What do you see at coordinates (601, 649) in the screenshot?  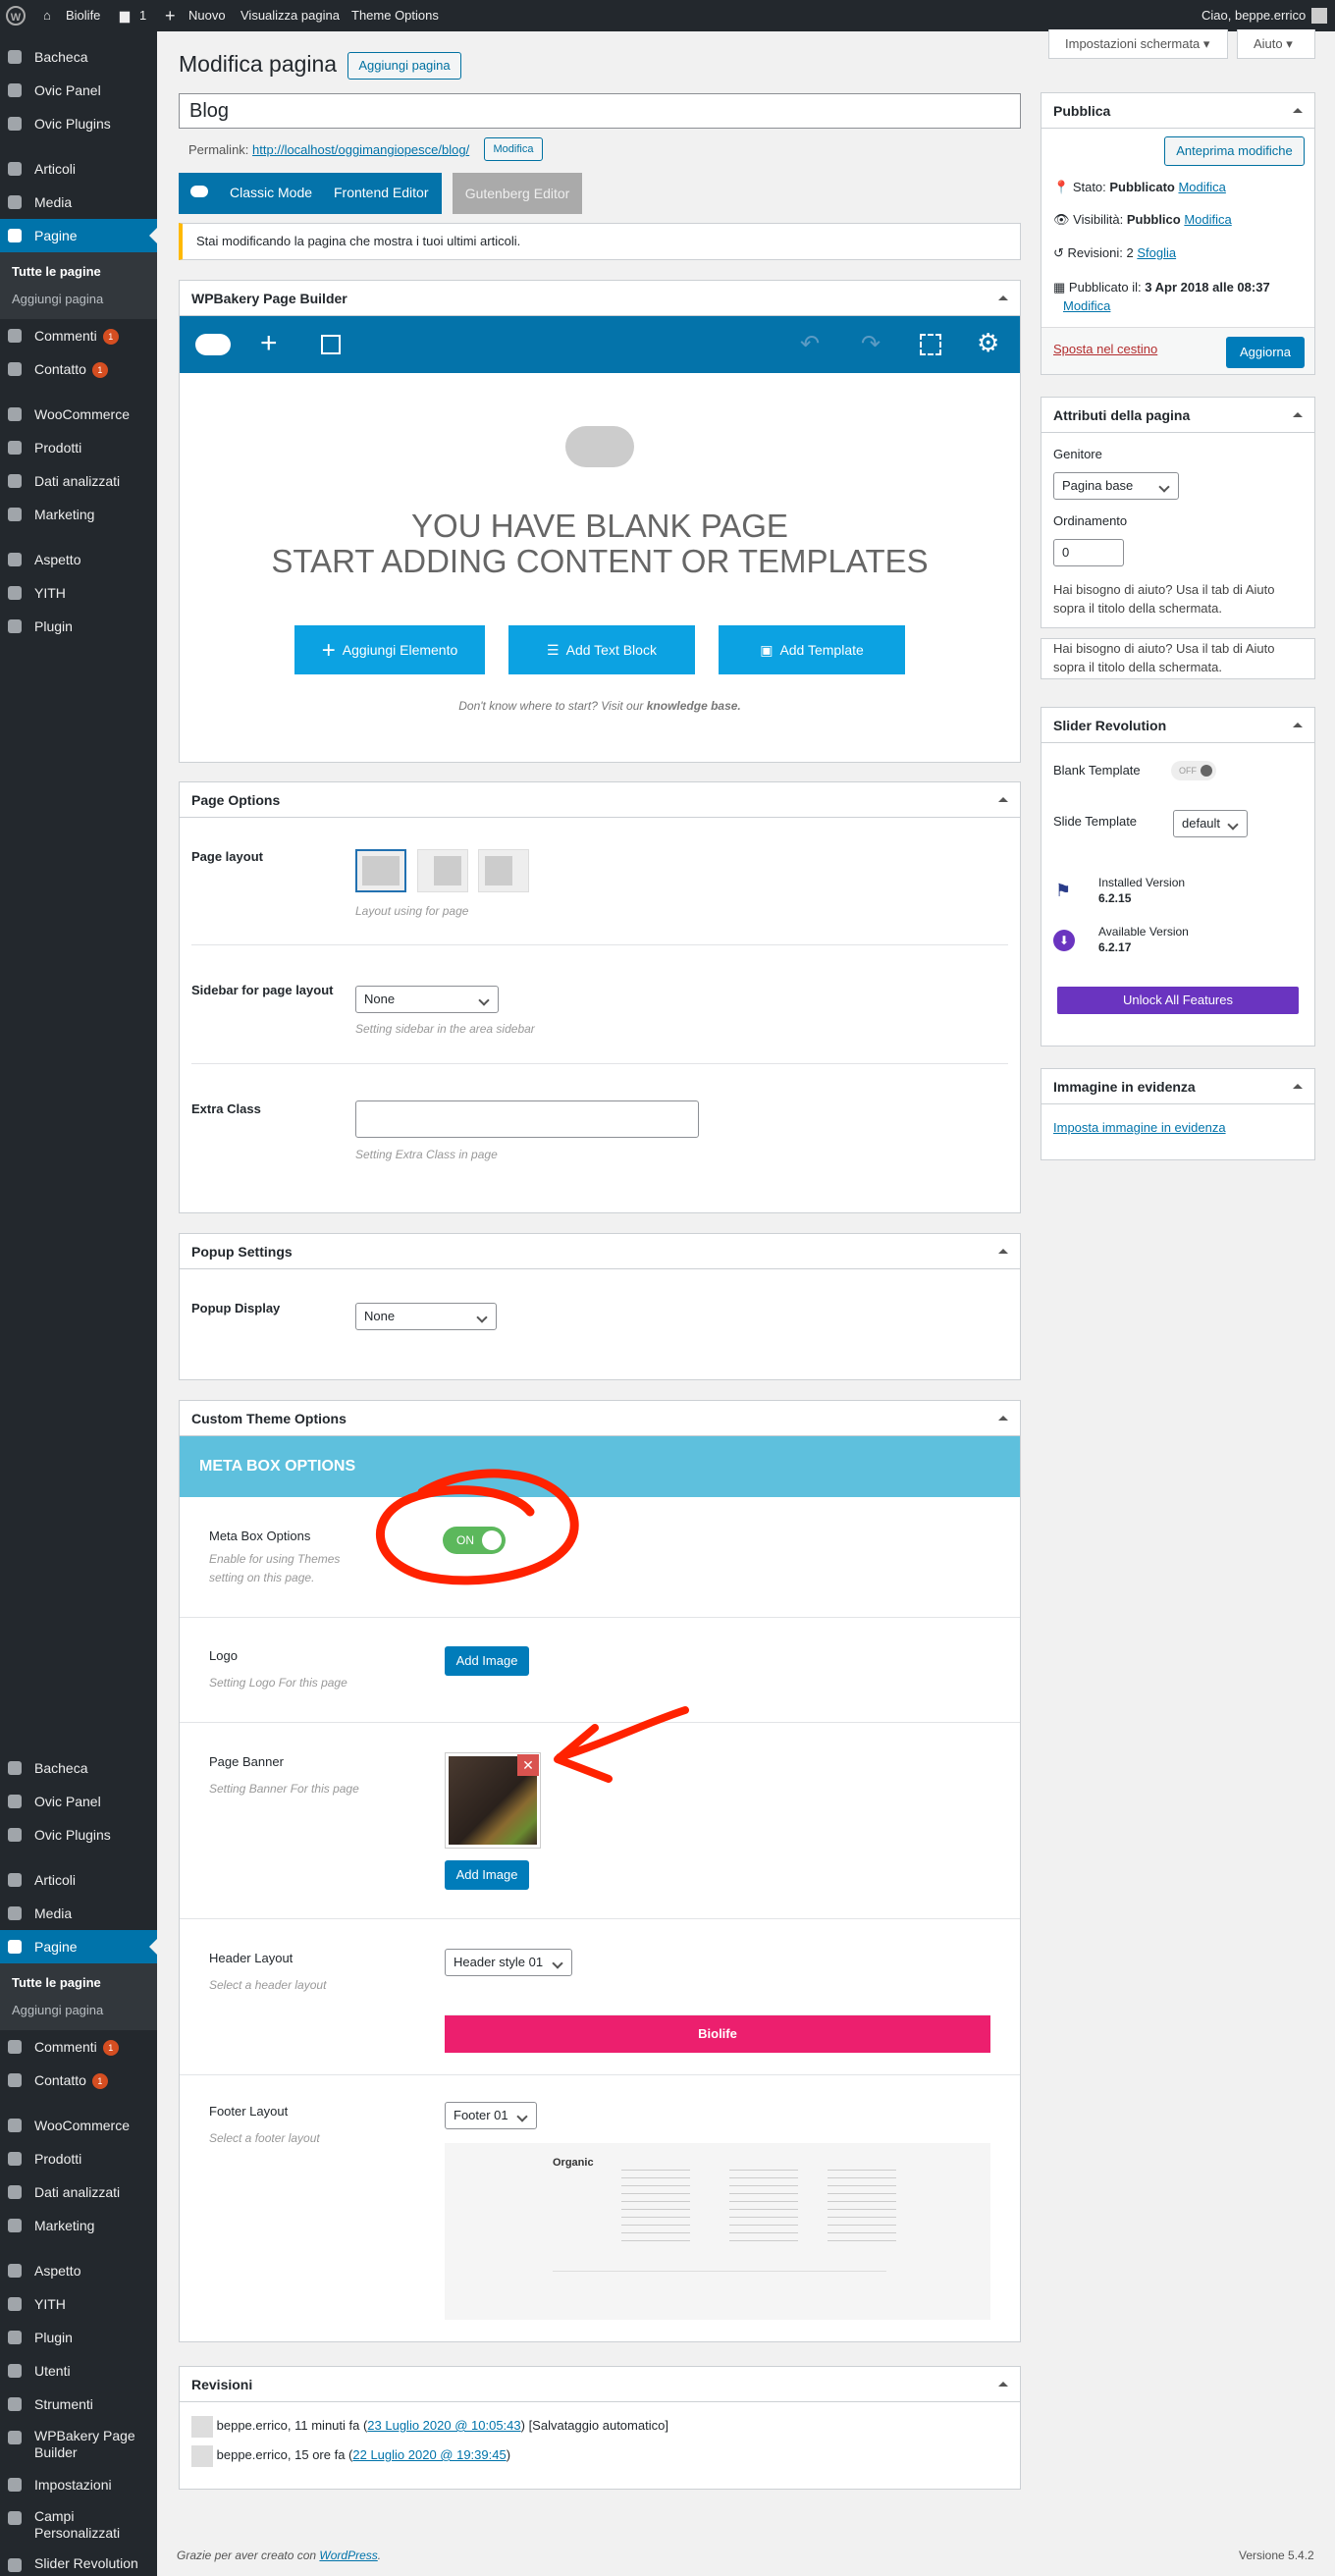 I see `add-text-block-button: ☰ Add Text Block` at bounding box center [601, 649].